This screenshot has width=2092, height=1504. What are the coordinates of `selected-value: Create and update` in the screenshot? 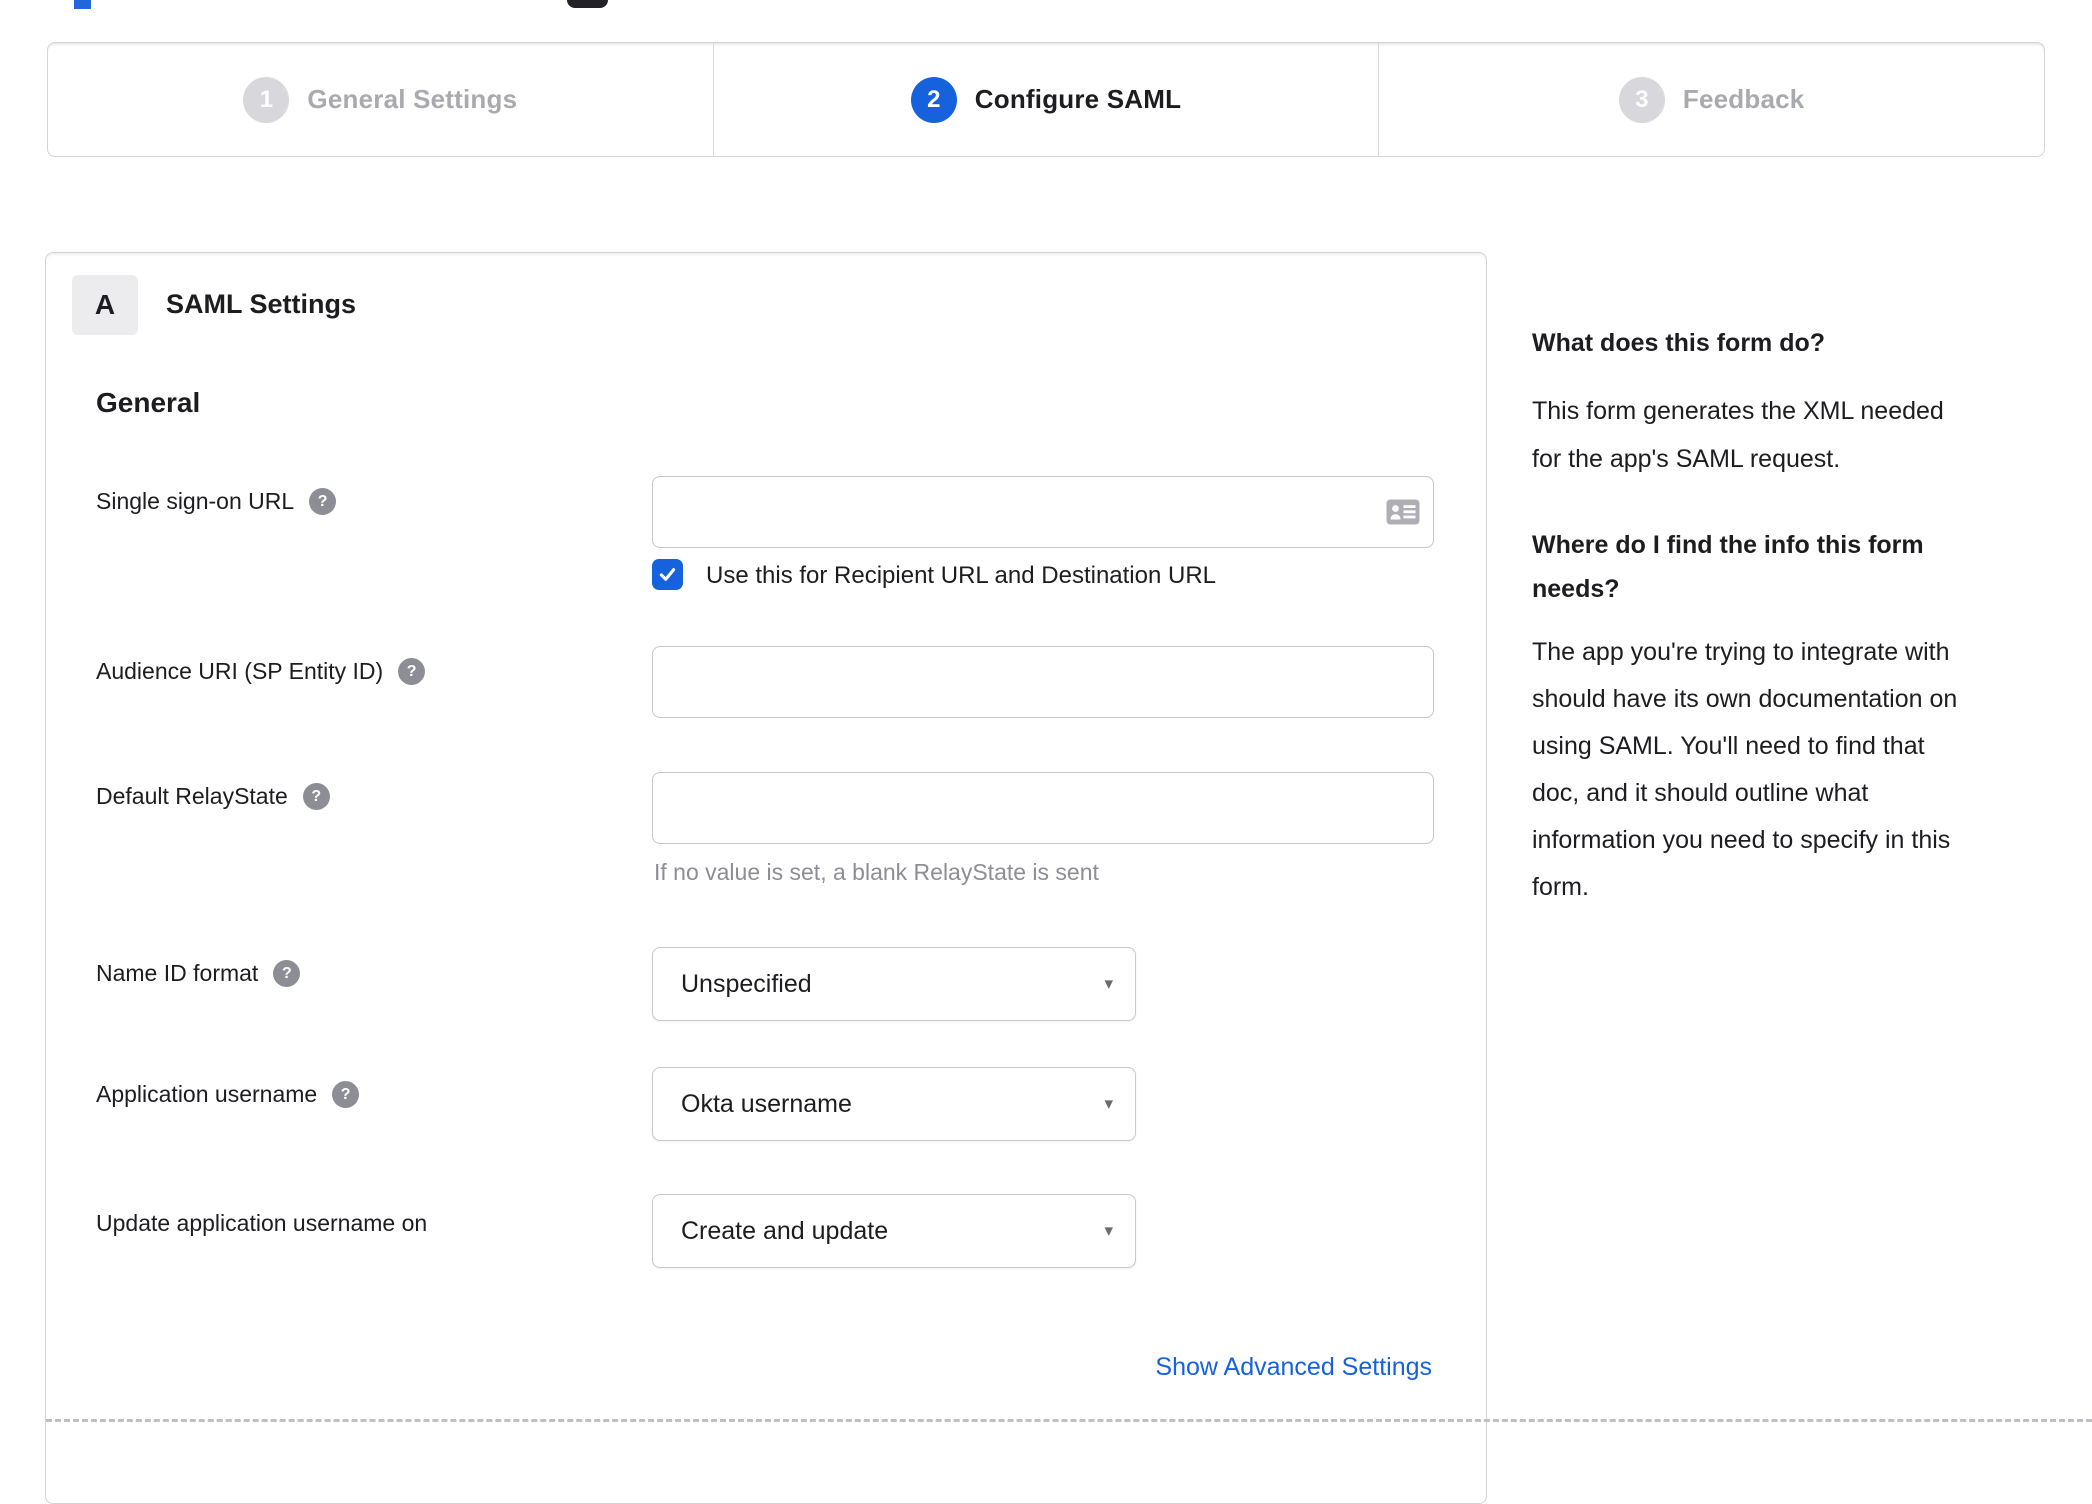 It's located at (785, 1230).